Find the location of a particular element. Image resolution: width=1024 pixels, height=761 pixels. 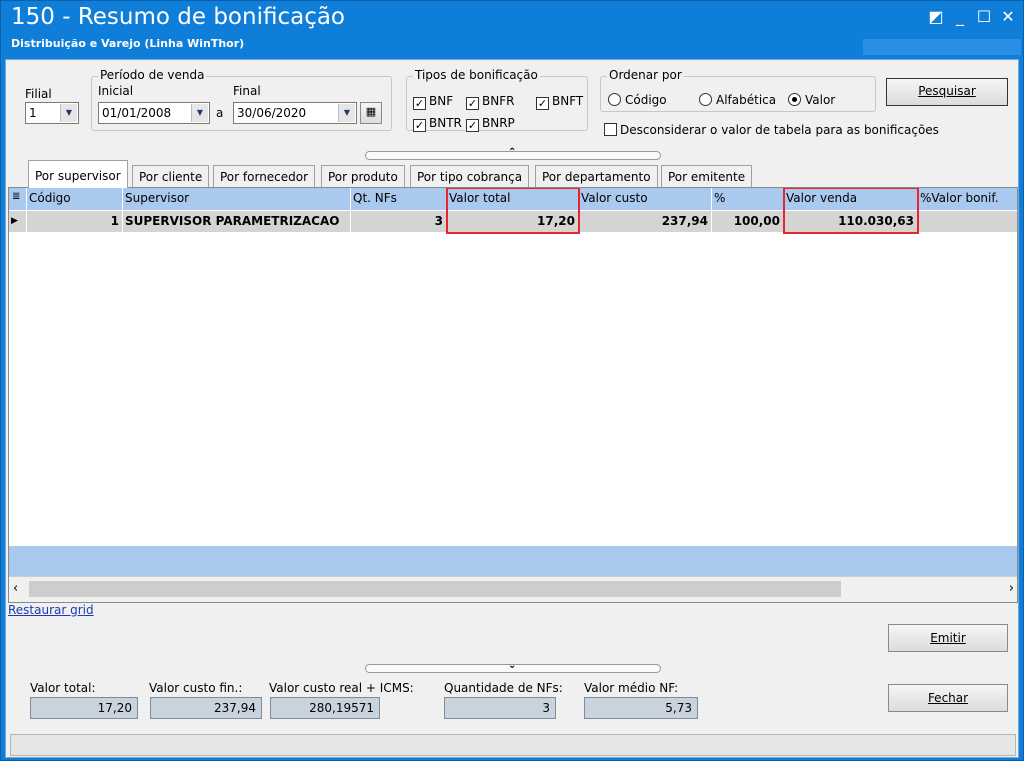

valor-total-field: 17,20 is located at coordinates (84, 708).